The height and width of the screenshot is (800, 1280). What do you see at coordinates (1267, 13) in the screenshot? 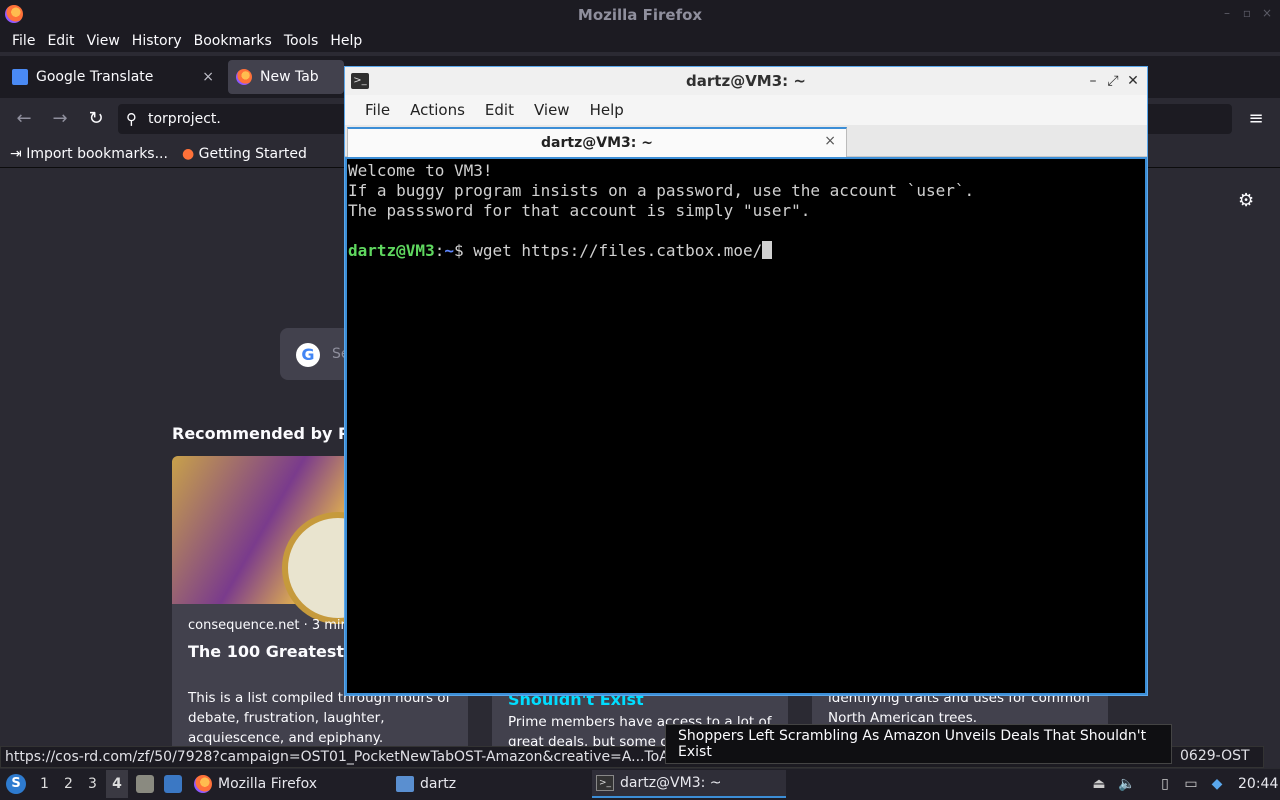
I see `close-icon: ×` at bounding box center [1267, 13].